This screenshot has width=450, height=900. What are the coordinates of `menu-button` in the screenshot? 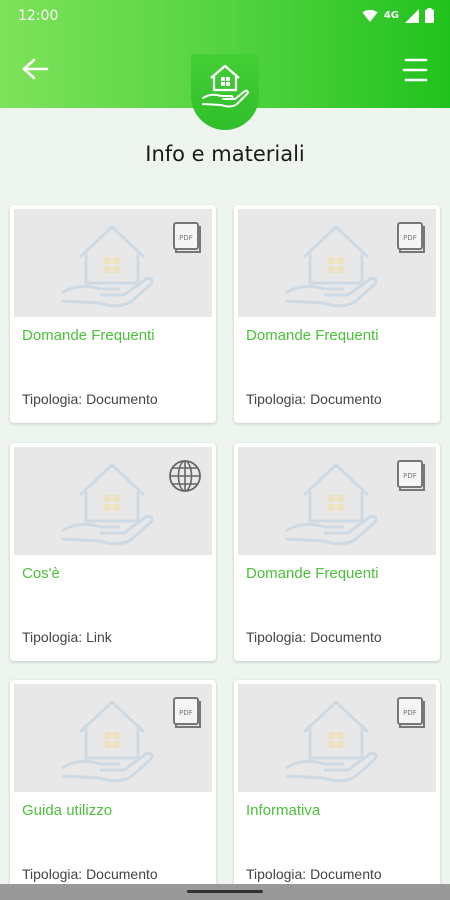 It's located at (415, 70).